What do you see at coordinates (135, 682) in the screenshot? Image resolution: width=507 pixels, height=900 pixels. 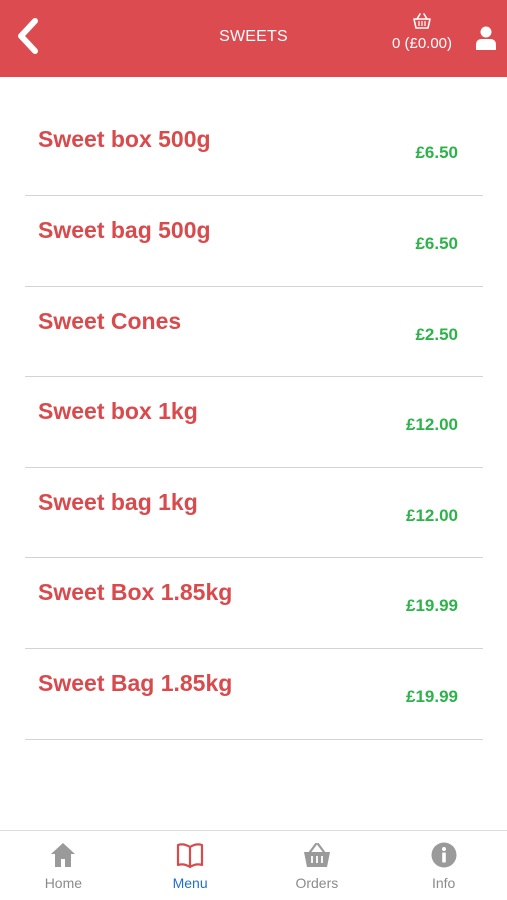 I see `item-name: Sweet Bag 1.85kg` at bounding box center [135, 682].